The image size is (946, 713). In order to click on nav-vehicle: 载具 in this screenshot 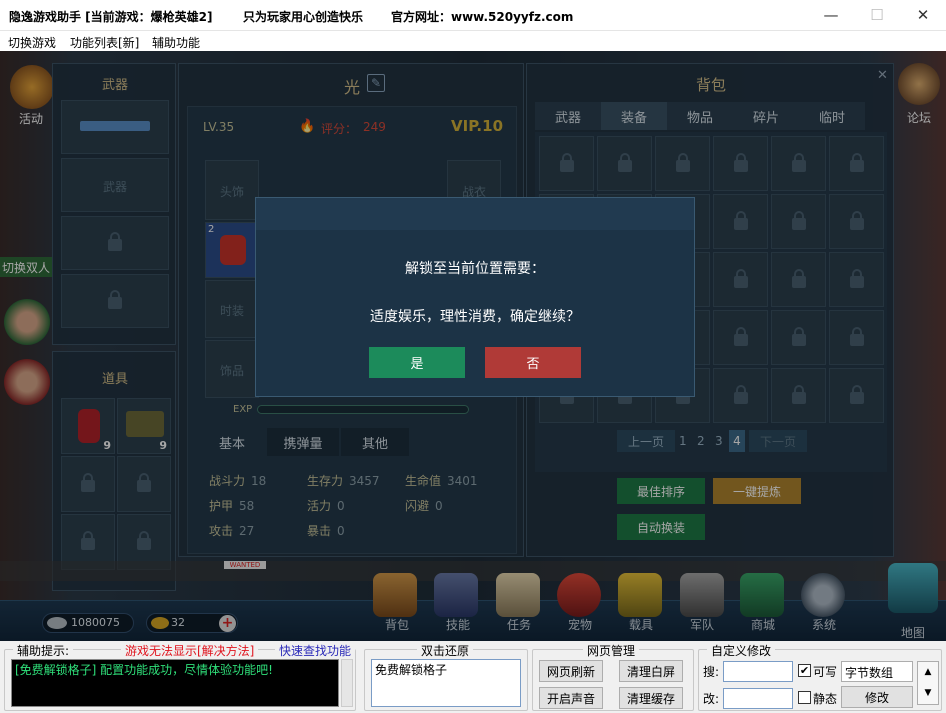, I will do `click(641, 624)`.